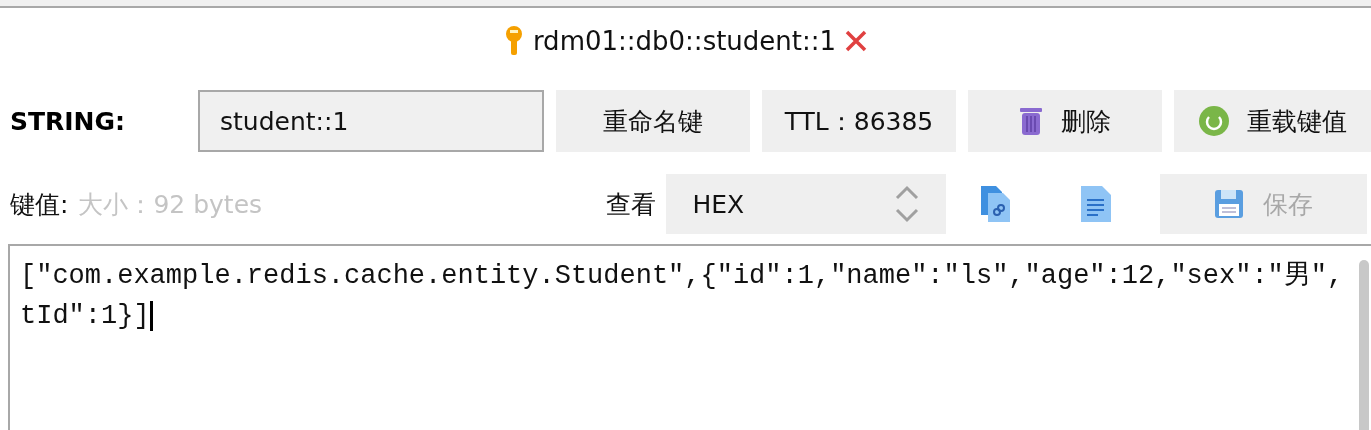 This screenshot has width=1371, height=430. What do you see at coordinates (1096, 204) in the screenshot?
I see `text-document-icon` at bounding box center [1096, 204].